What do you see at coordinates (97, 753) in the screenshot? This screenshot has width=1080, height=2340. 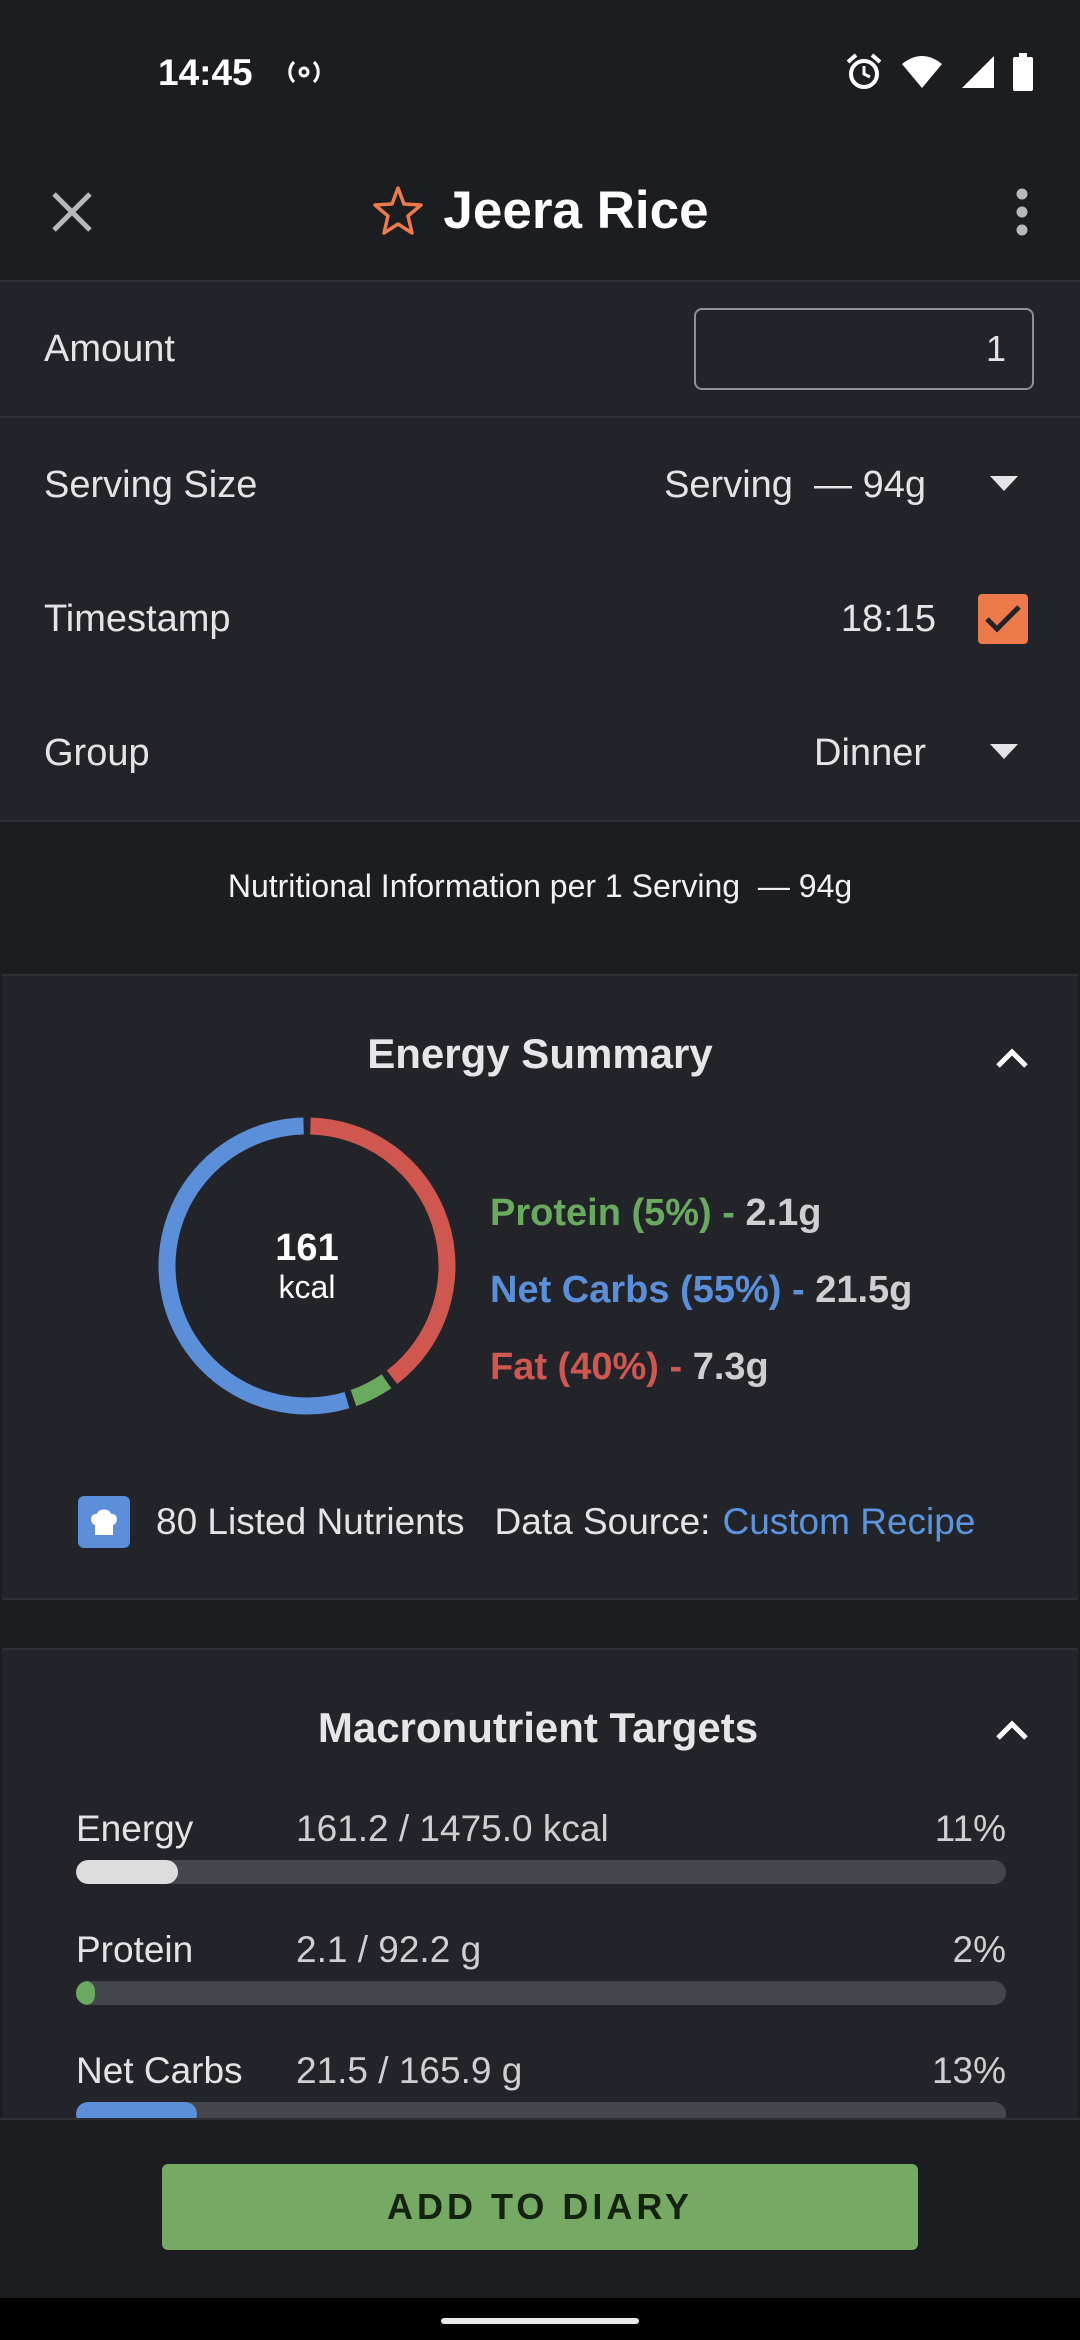 I see `group-label: Group` at bounding box center [97, 753].